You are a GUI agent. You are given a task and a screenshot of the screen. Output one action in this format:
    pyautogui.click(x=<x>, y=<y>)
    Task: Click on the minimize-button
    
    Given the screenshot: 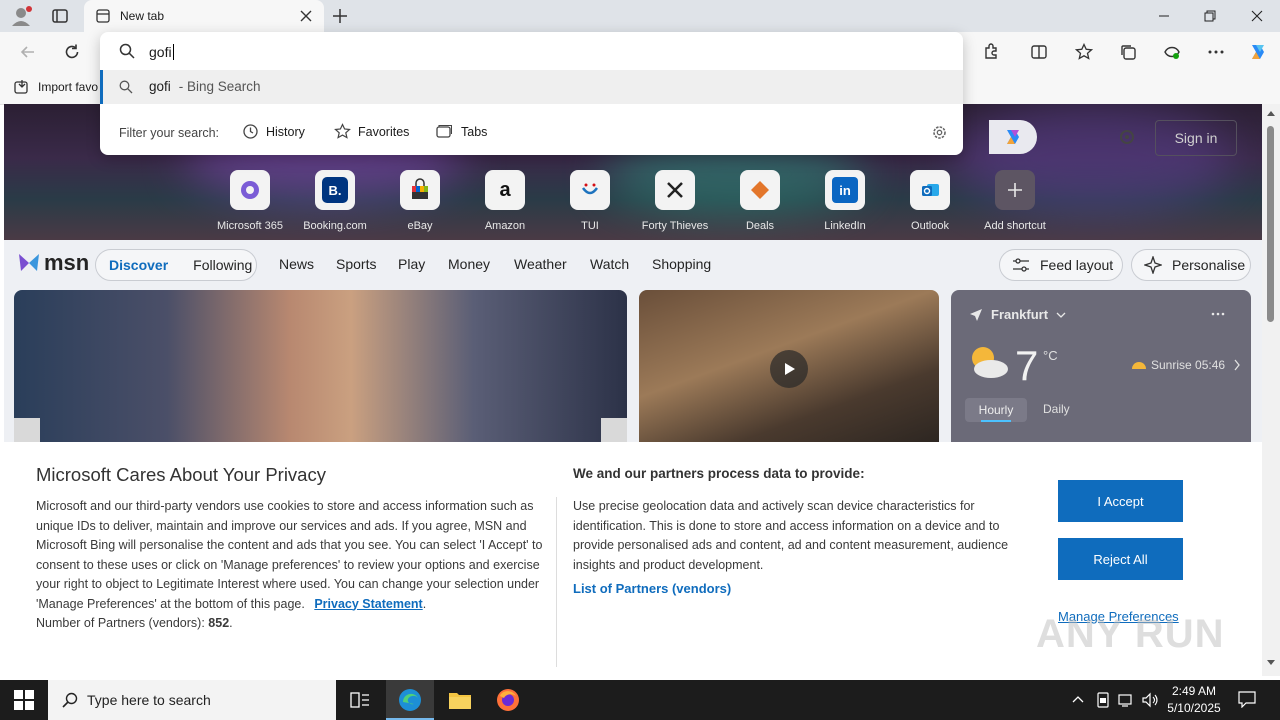 What is the action you would take?
    pyautogui.click(x=1164, y=16)
    